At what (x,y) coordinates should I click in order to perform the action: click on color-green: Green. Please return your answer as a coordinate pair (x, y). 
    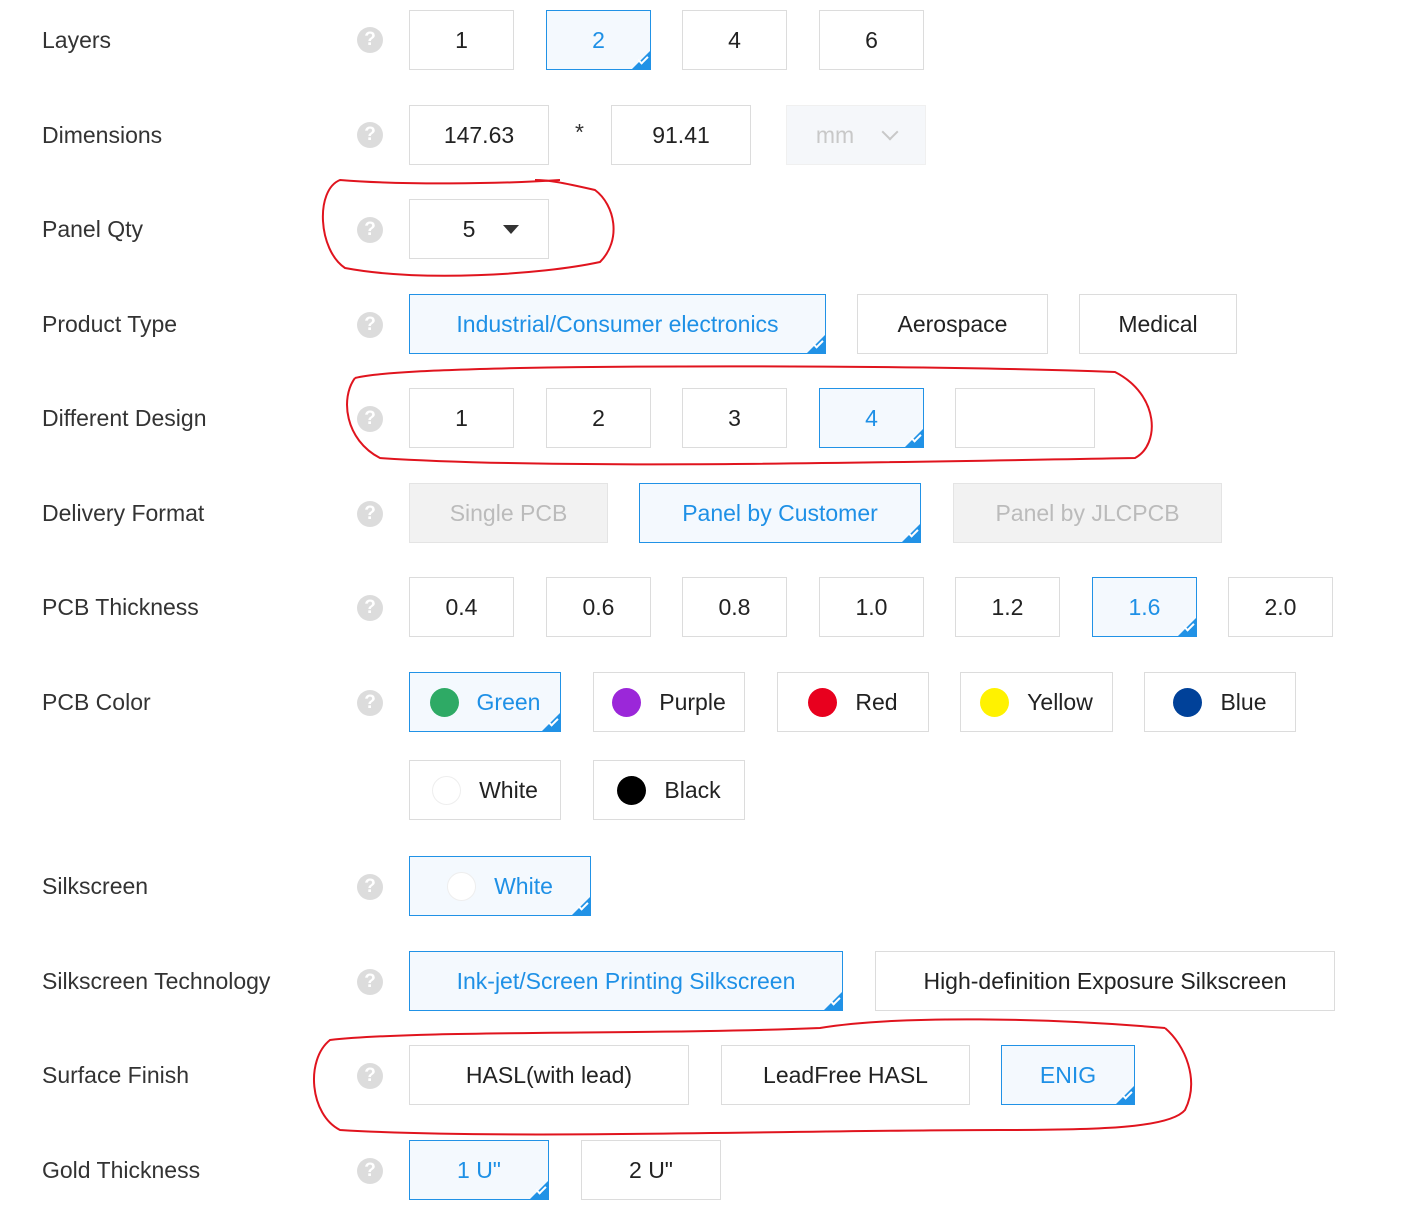
    Looking at the image, I should click on (485, 702).